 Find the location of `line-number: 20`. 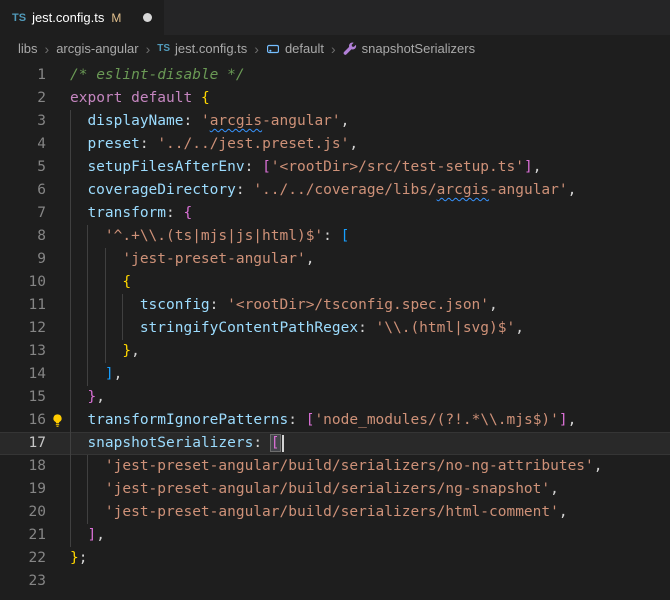

line-number: 20 is located at coordinates (23, 512).